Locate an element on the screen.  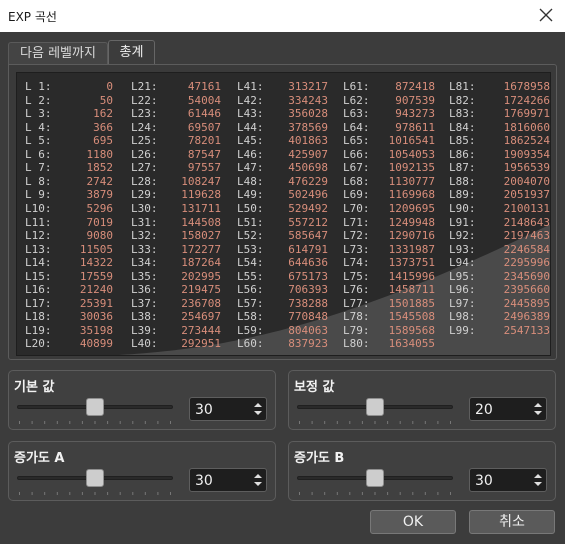
level-label: L20: is located at coordinates (38, 344).